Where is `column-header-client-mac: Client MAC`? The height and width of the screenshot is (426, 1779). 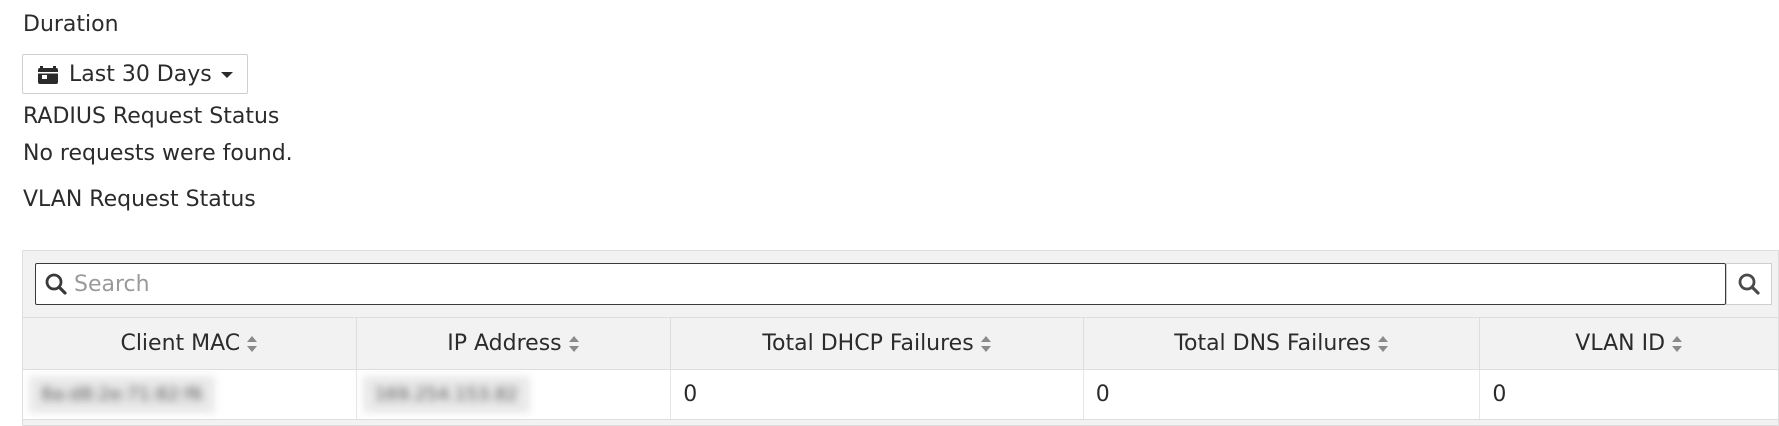
column-header-client-mac: Client MAC is located at coordinates (190, 343).